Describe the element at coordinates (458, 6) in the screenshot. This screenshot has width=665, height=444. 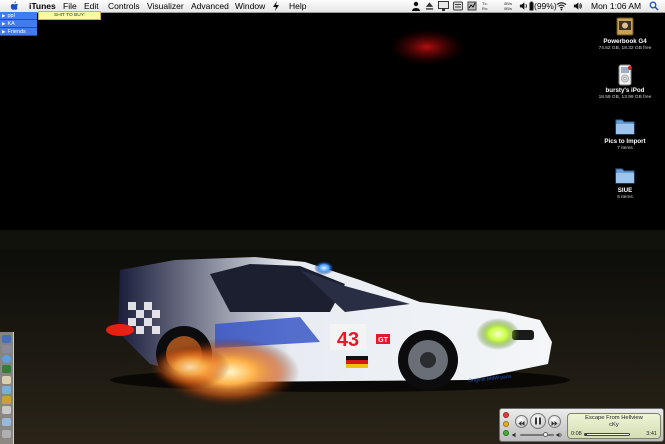
I see `keyboard-icon` at that location.